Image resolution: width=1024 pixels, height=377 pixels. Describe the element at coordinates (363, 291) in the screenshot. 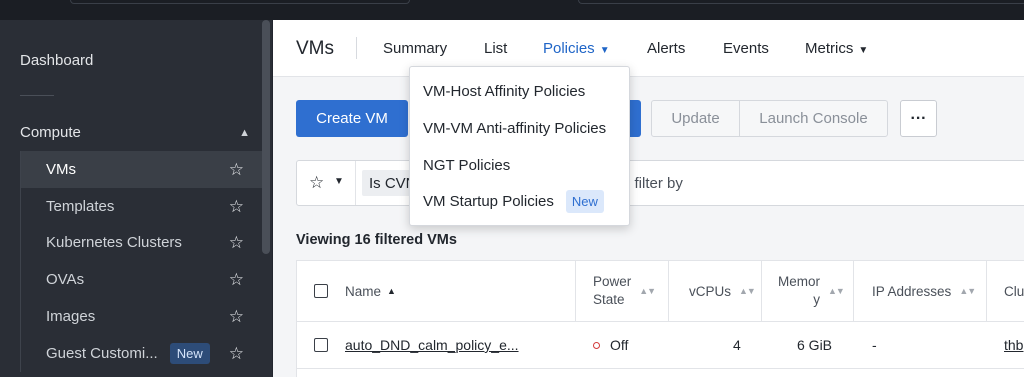

I see `column-label: Name` at that location.